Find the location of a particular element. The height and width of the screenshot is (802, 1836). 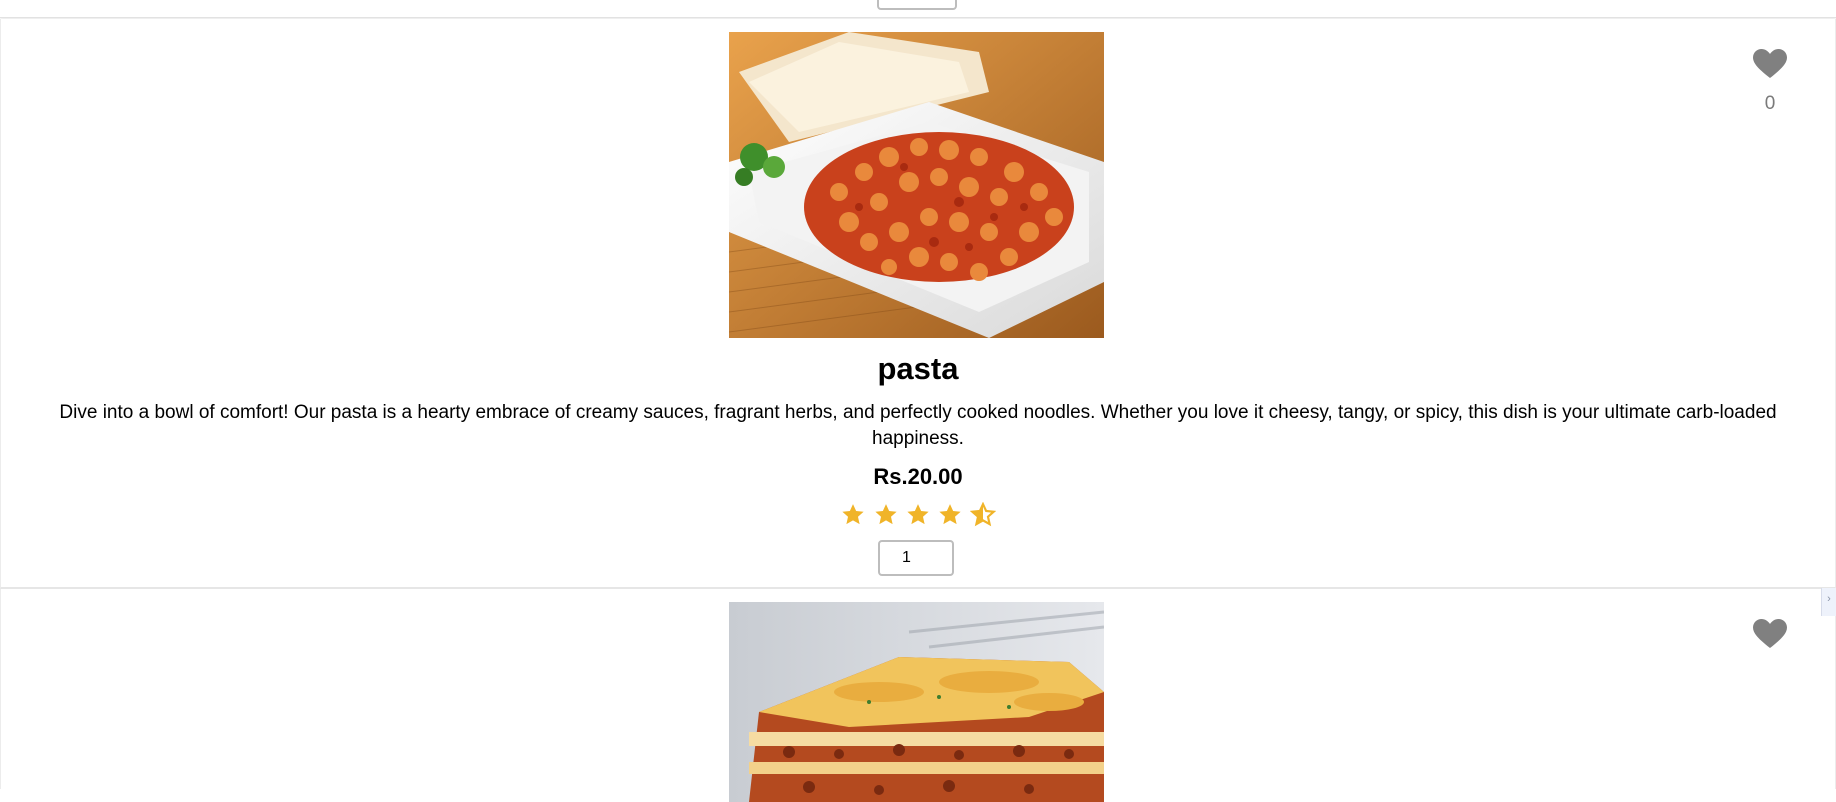

quantity-input is located at coordinates (916, 558).